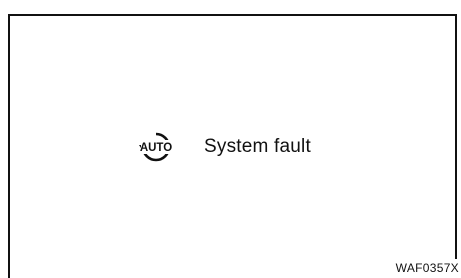 This screenshot has height=278, width=461. Describe the element at coordinates (427, 268) in the screenshot. I see `figure-code: WAF0357X` at that location.